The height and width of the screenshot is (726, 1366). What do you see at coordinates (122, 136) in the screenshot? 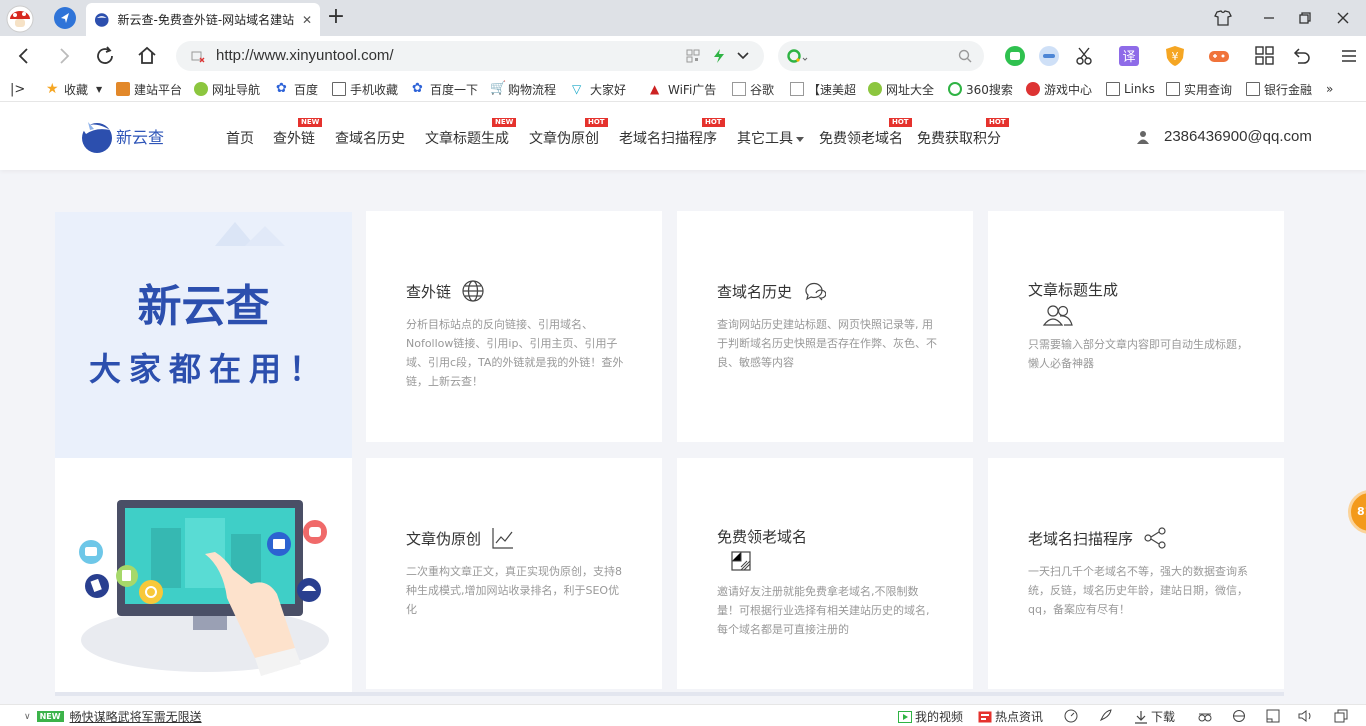
I see `site-logo: 新云查` at bounding box center [122, 136].